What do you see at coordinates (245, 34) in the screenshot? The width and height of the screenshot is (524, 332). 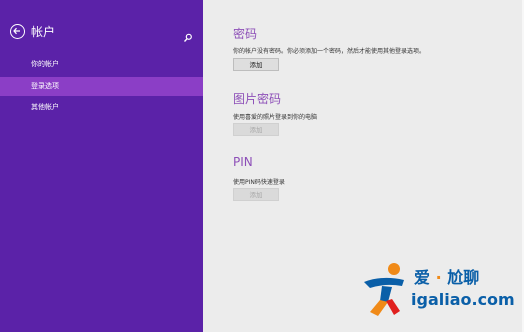 I see `password-section-title: 密码` at bounding box center [245, 34].